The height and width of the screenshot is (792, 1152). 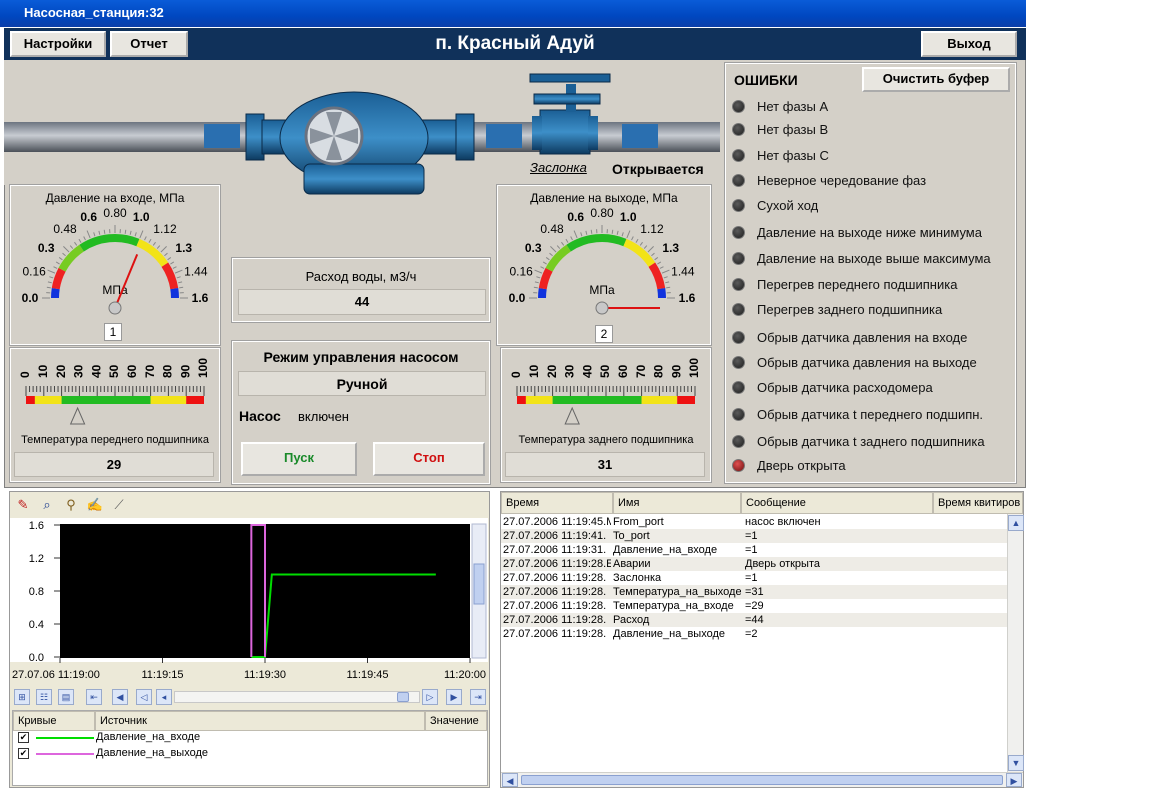 What do you see at coordinates (754, 536) in the screenshot?
I see `event-row: 27.07.2006 11:19:41. To_port =1` at bounding box center [754, 536].